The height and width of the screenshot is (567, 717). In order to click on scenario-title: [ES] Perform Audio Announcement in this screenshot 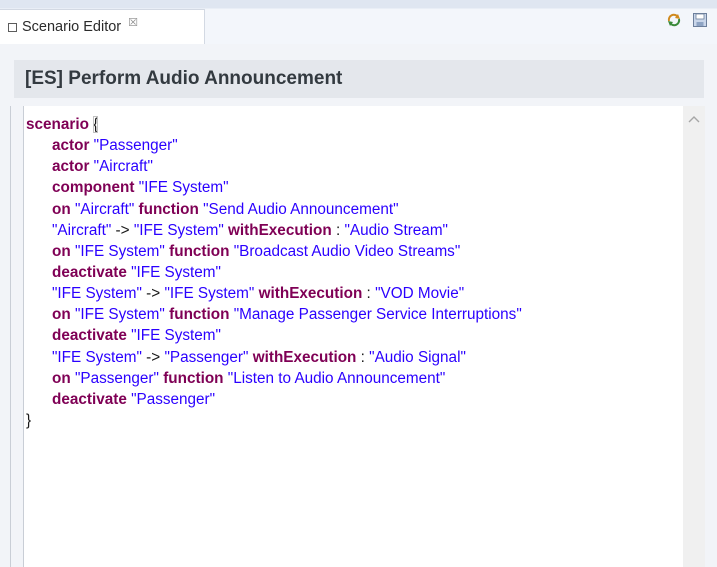, I will do `click(184, 78)`.